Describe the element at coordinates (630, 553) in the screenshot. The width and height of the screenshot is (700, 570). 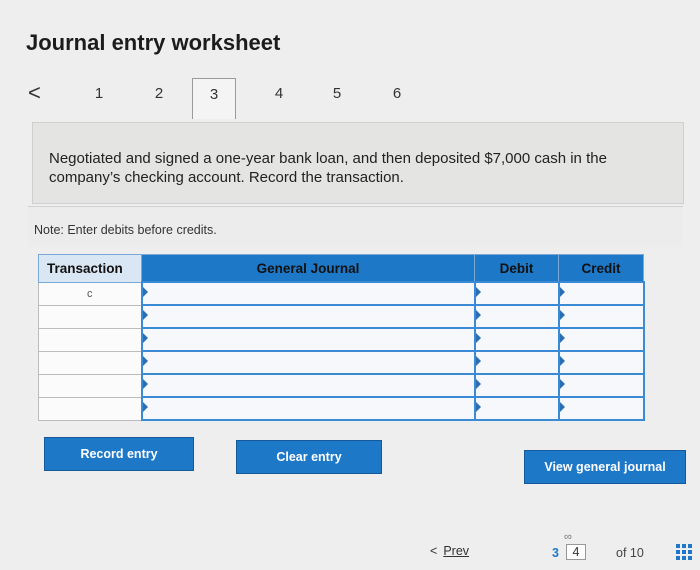
I see `page-total: of 10` at that location.